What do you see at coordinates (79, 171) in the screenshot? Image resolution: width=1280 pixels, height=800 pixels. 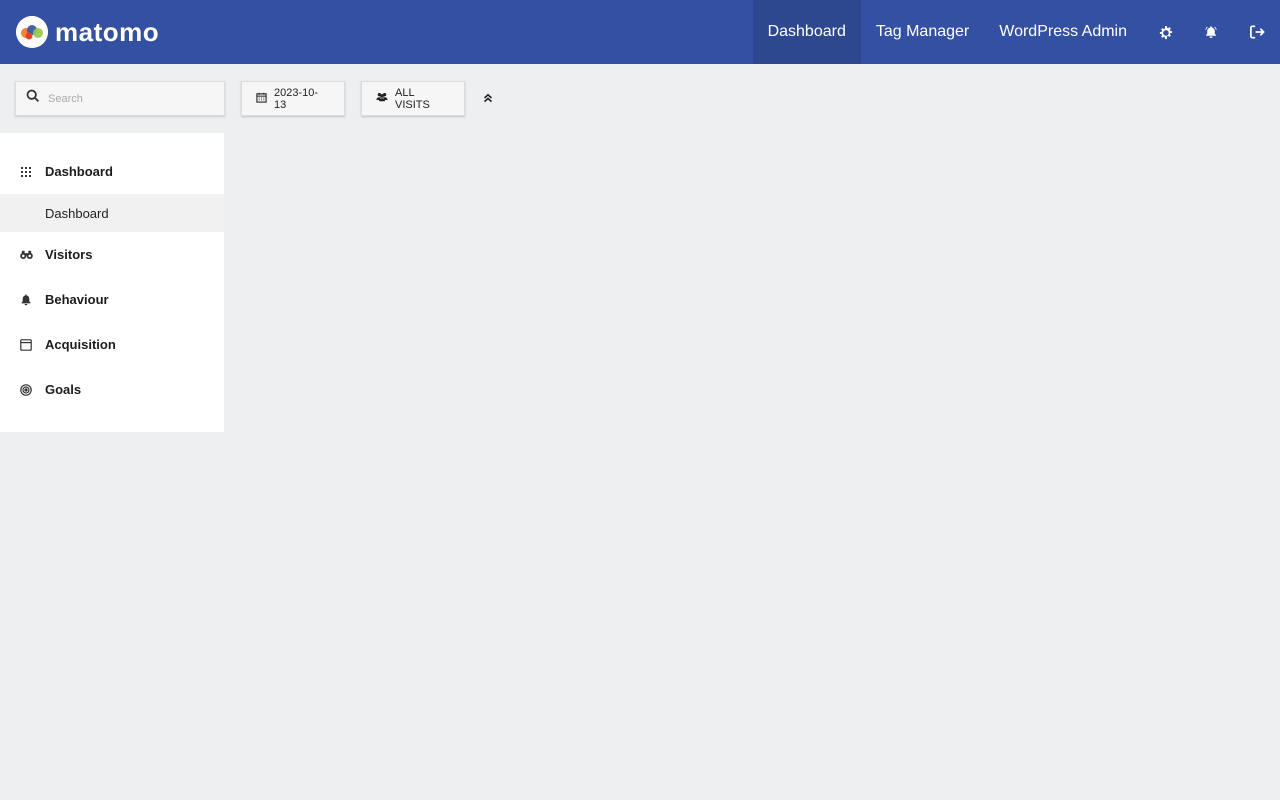 I see `sidebar-item-label: Dashboard` at bounding box center [79, 171].